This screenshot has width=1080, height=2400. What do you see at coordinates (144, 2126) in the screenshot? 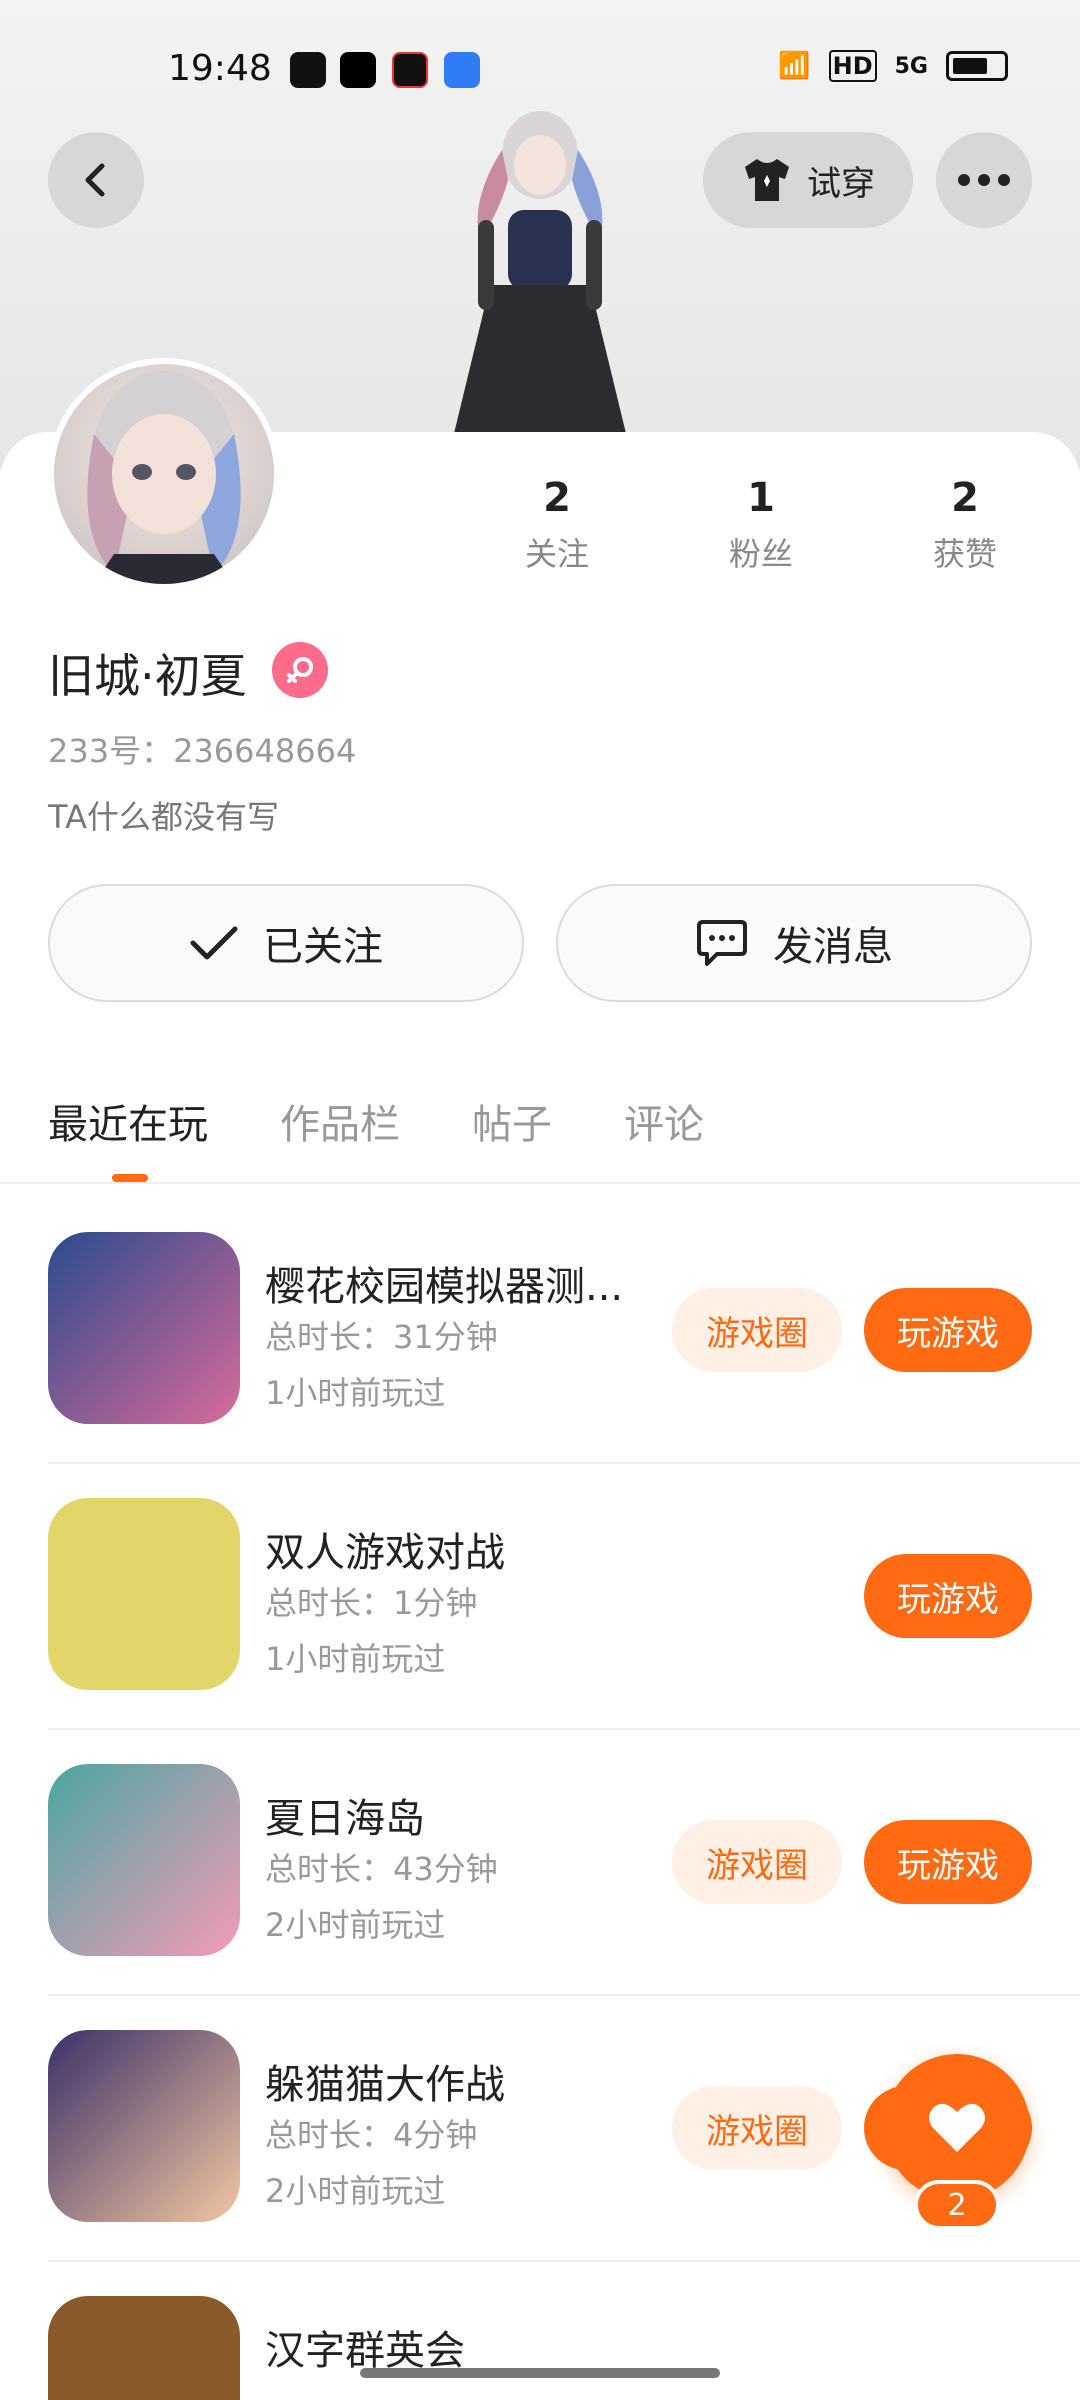
I see `game-icon-hide-and-seek` at bounding box center [144, 2126].